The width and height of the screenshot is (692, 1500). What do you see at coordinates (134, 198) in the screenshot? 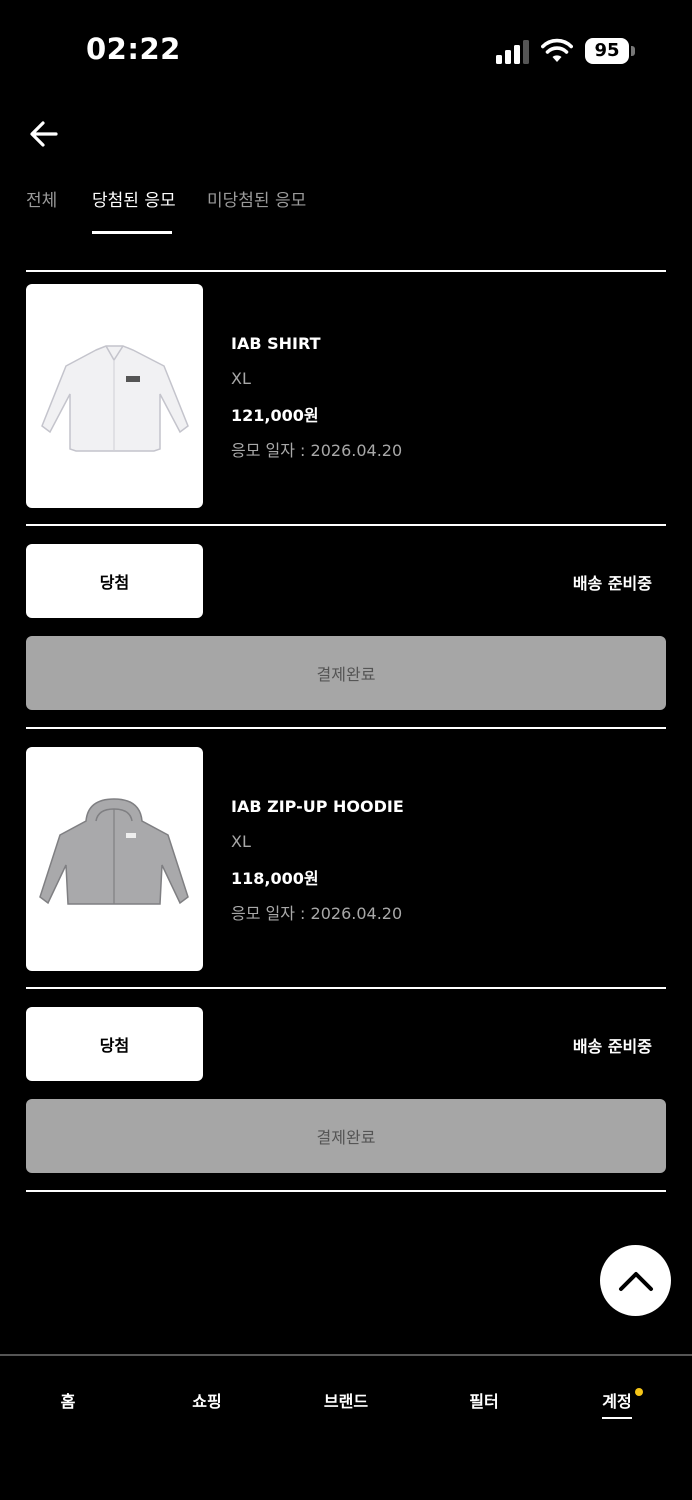
I see `tab-won-entries: 당첨된 응모` at bounding box center [134, 198].